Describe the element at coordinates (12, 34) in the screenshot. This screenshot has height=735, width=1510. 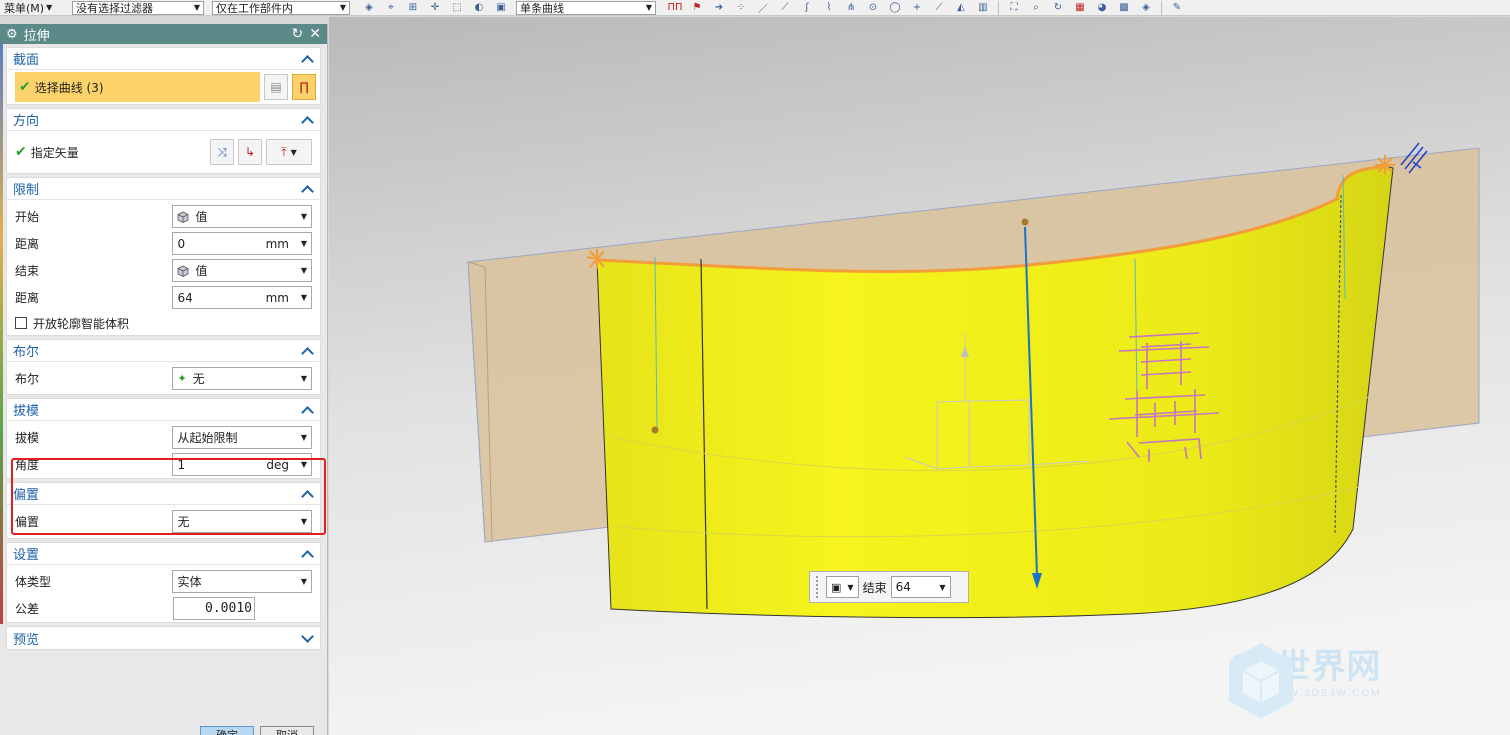
I see `gear-icon: ⚙` at that location.